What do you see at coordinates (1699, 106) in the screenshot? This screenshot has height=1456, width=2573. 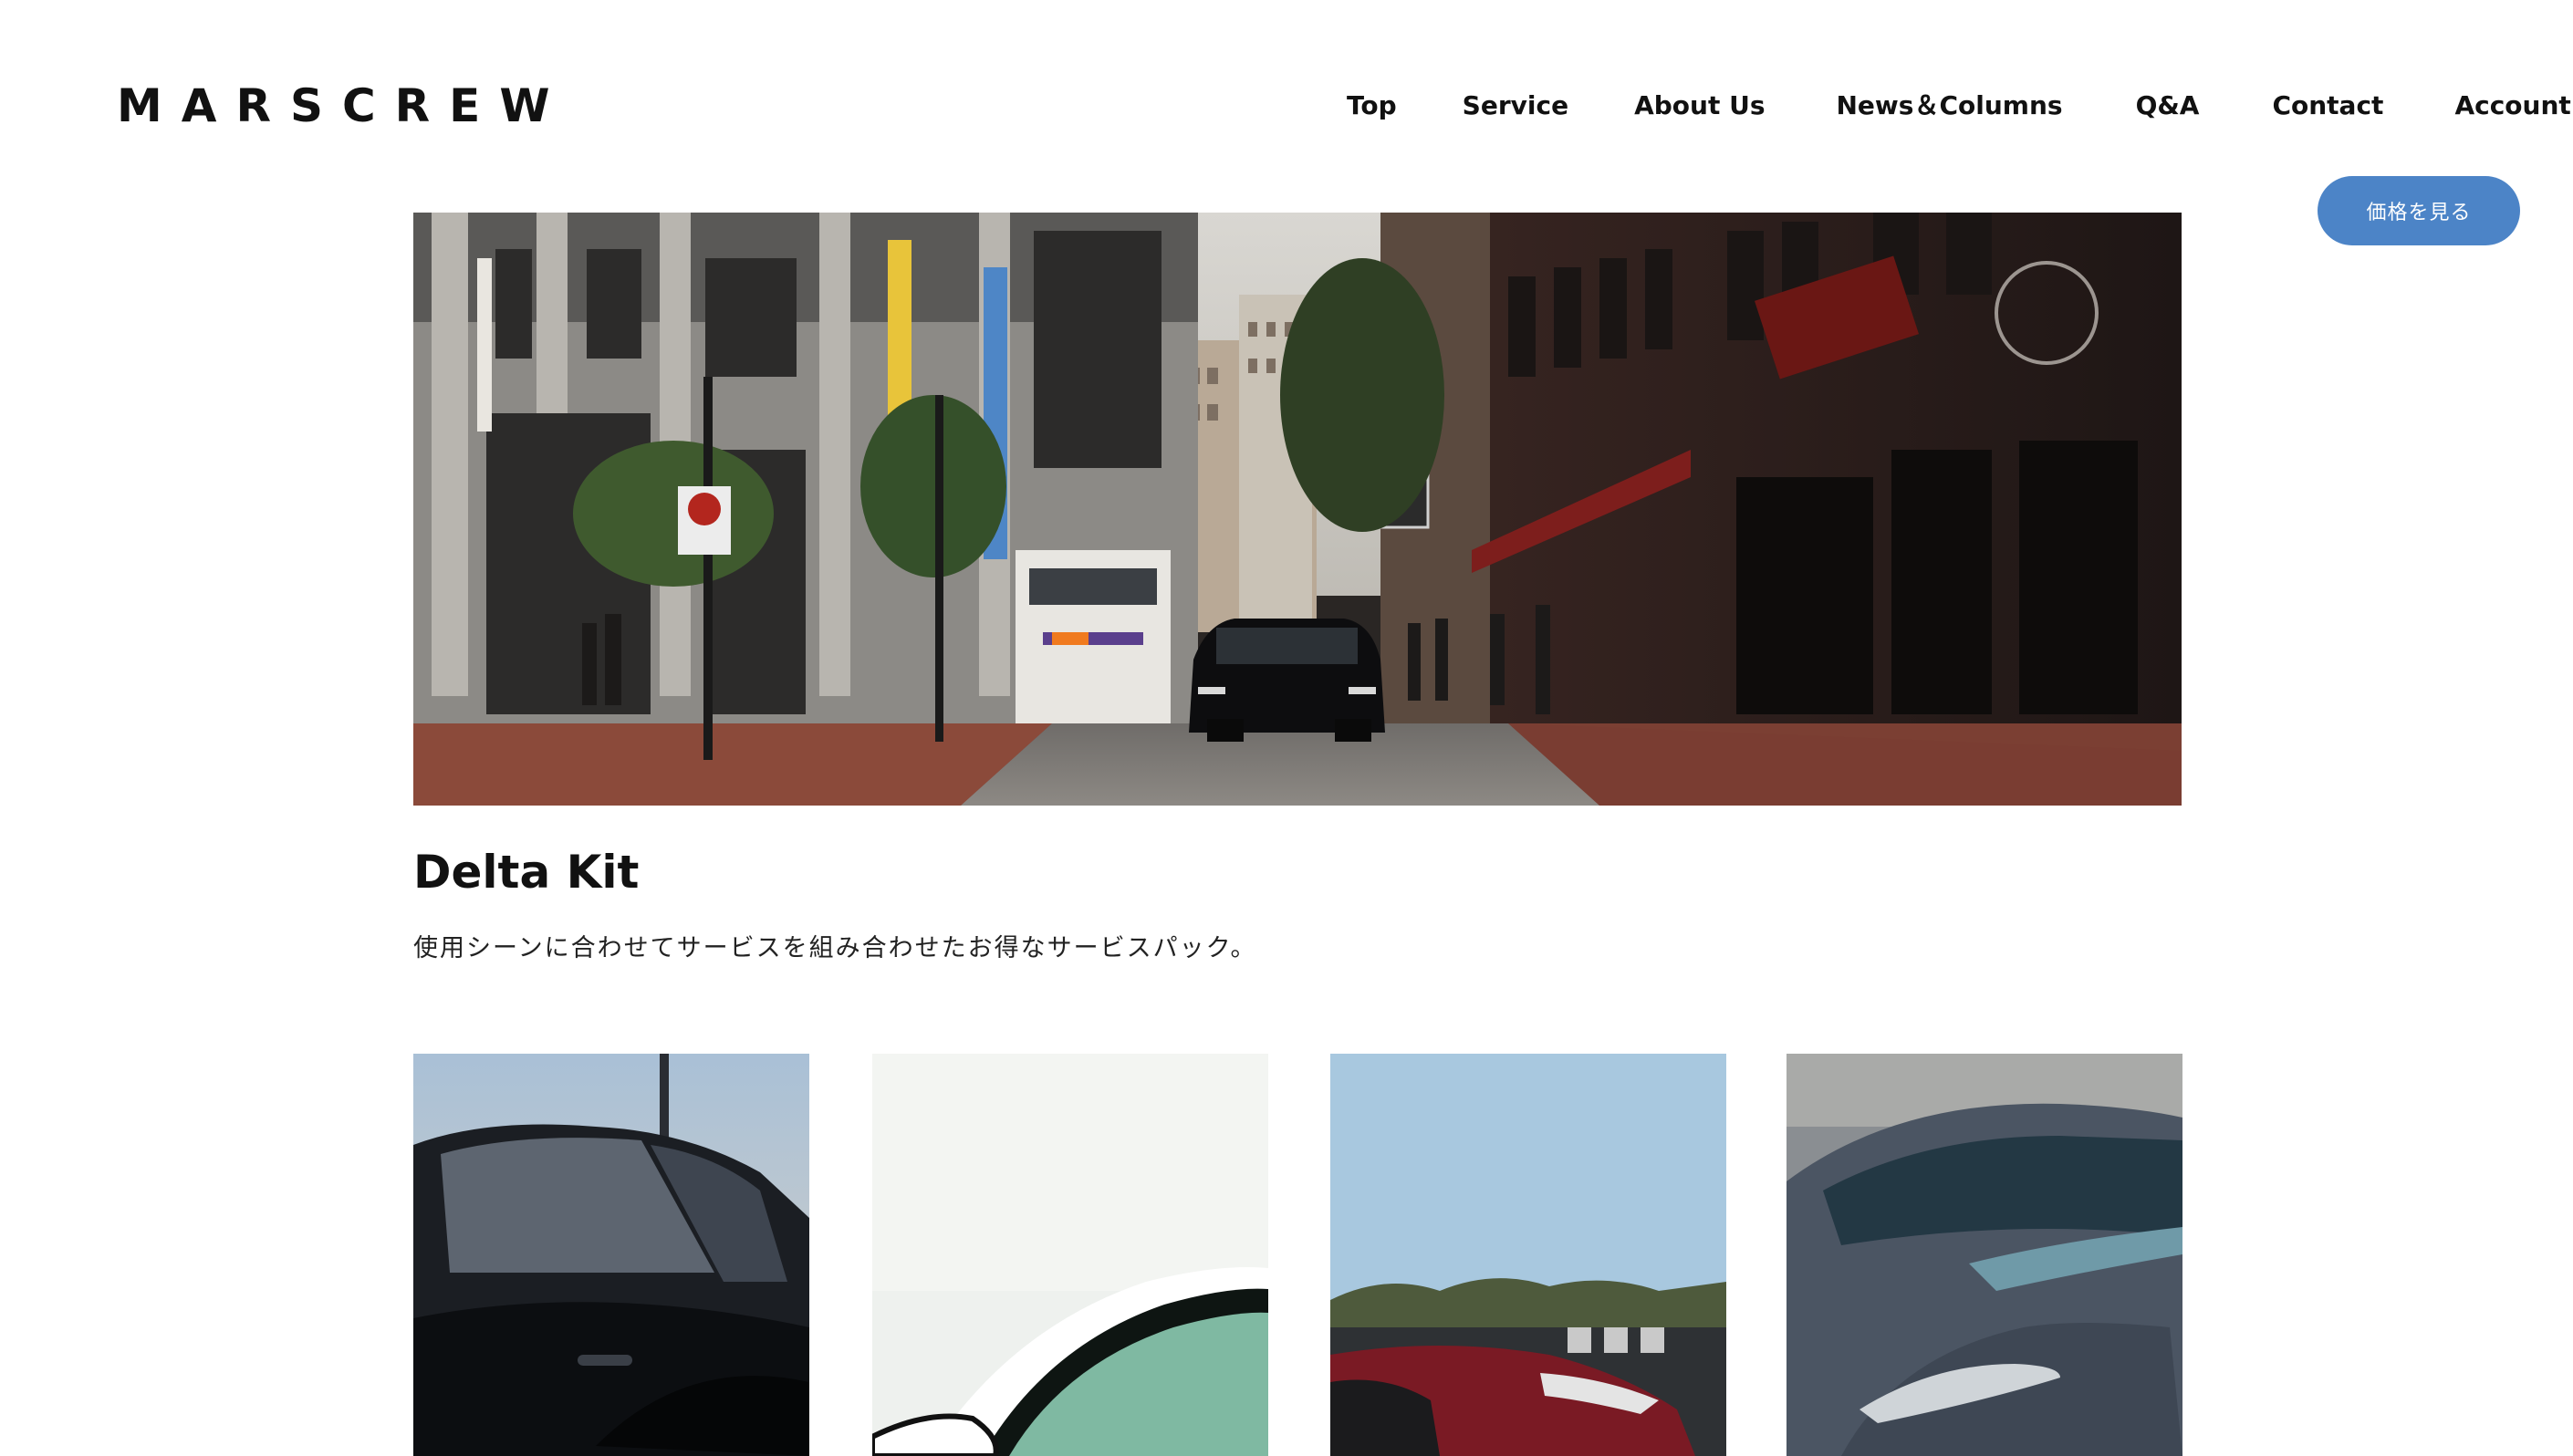 I see `nav-about-us: About Us` at bounding box center [1699, 106].